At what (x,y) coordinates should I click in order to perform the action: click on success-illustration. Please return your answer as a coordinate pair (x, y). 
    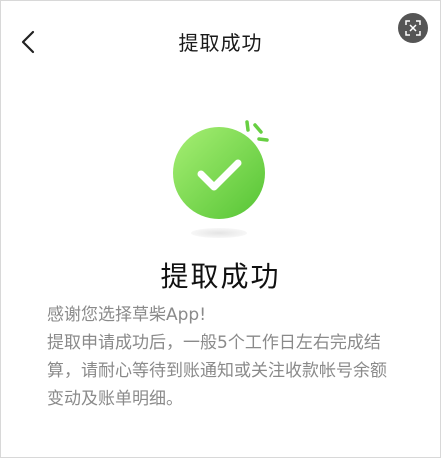
    Looking at the image, I should click on (221, 178).